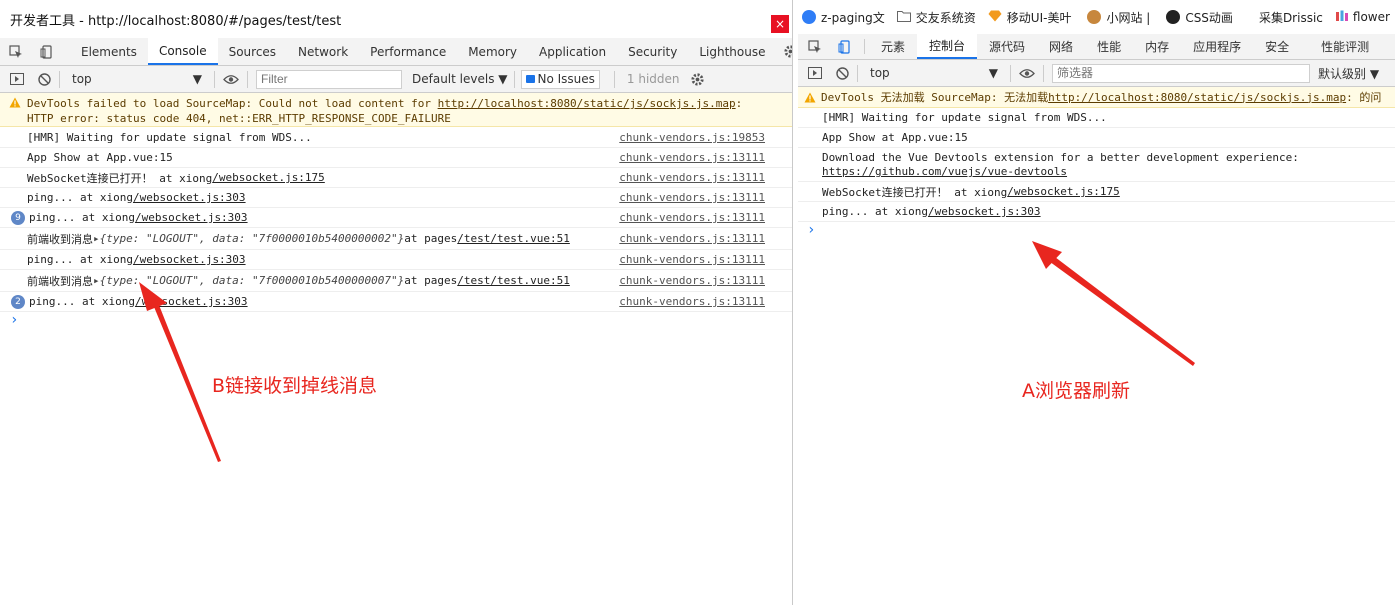 The height and width of the screenshot is (605, 1395). Describe the element at coordinates (252, 51) in the screenshot. I see `tab-sources: Sources` at that location.